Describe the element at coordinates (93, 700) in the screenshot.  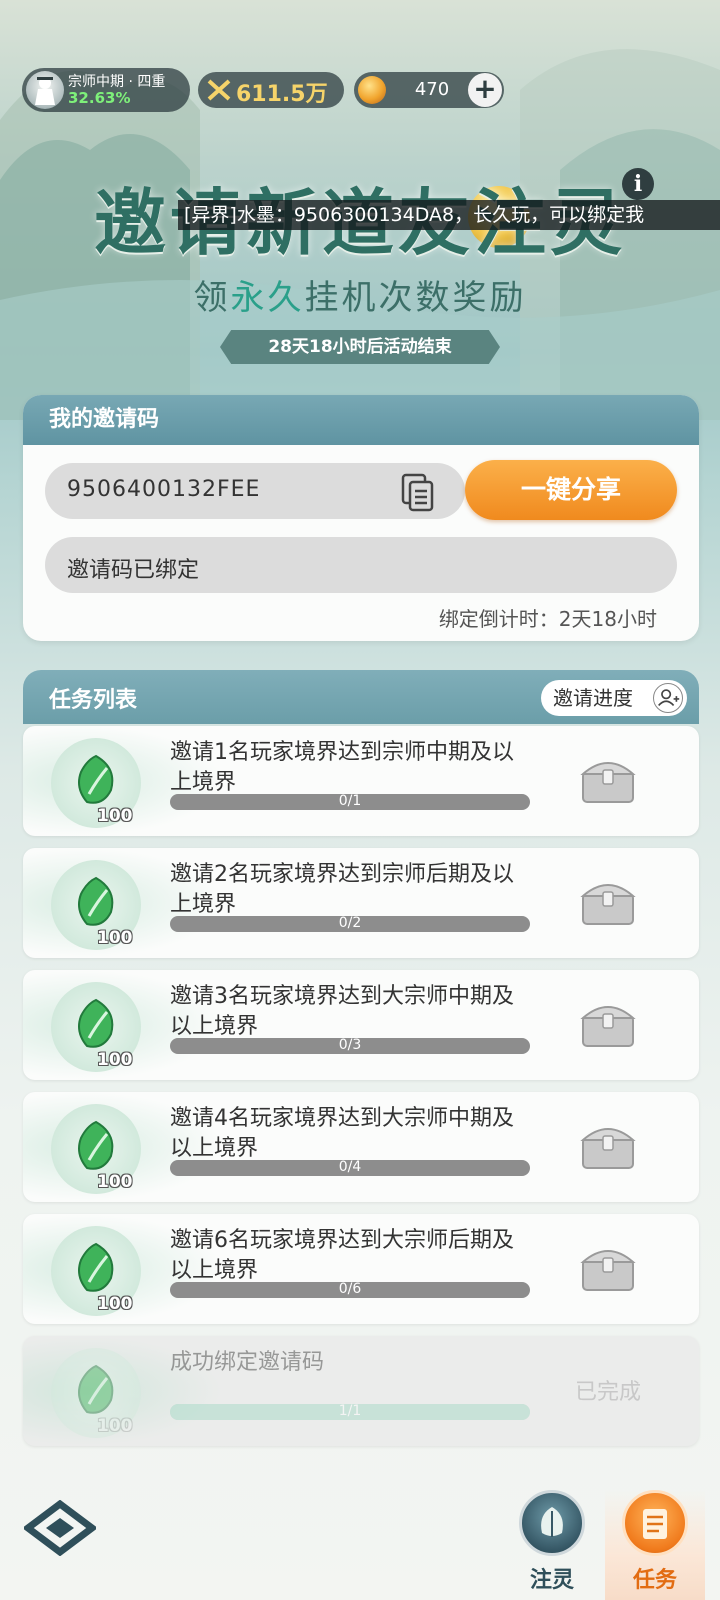
I see `task-list-heading: 任务列表` at that location.